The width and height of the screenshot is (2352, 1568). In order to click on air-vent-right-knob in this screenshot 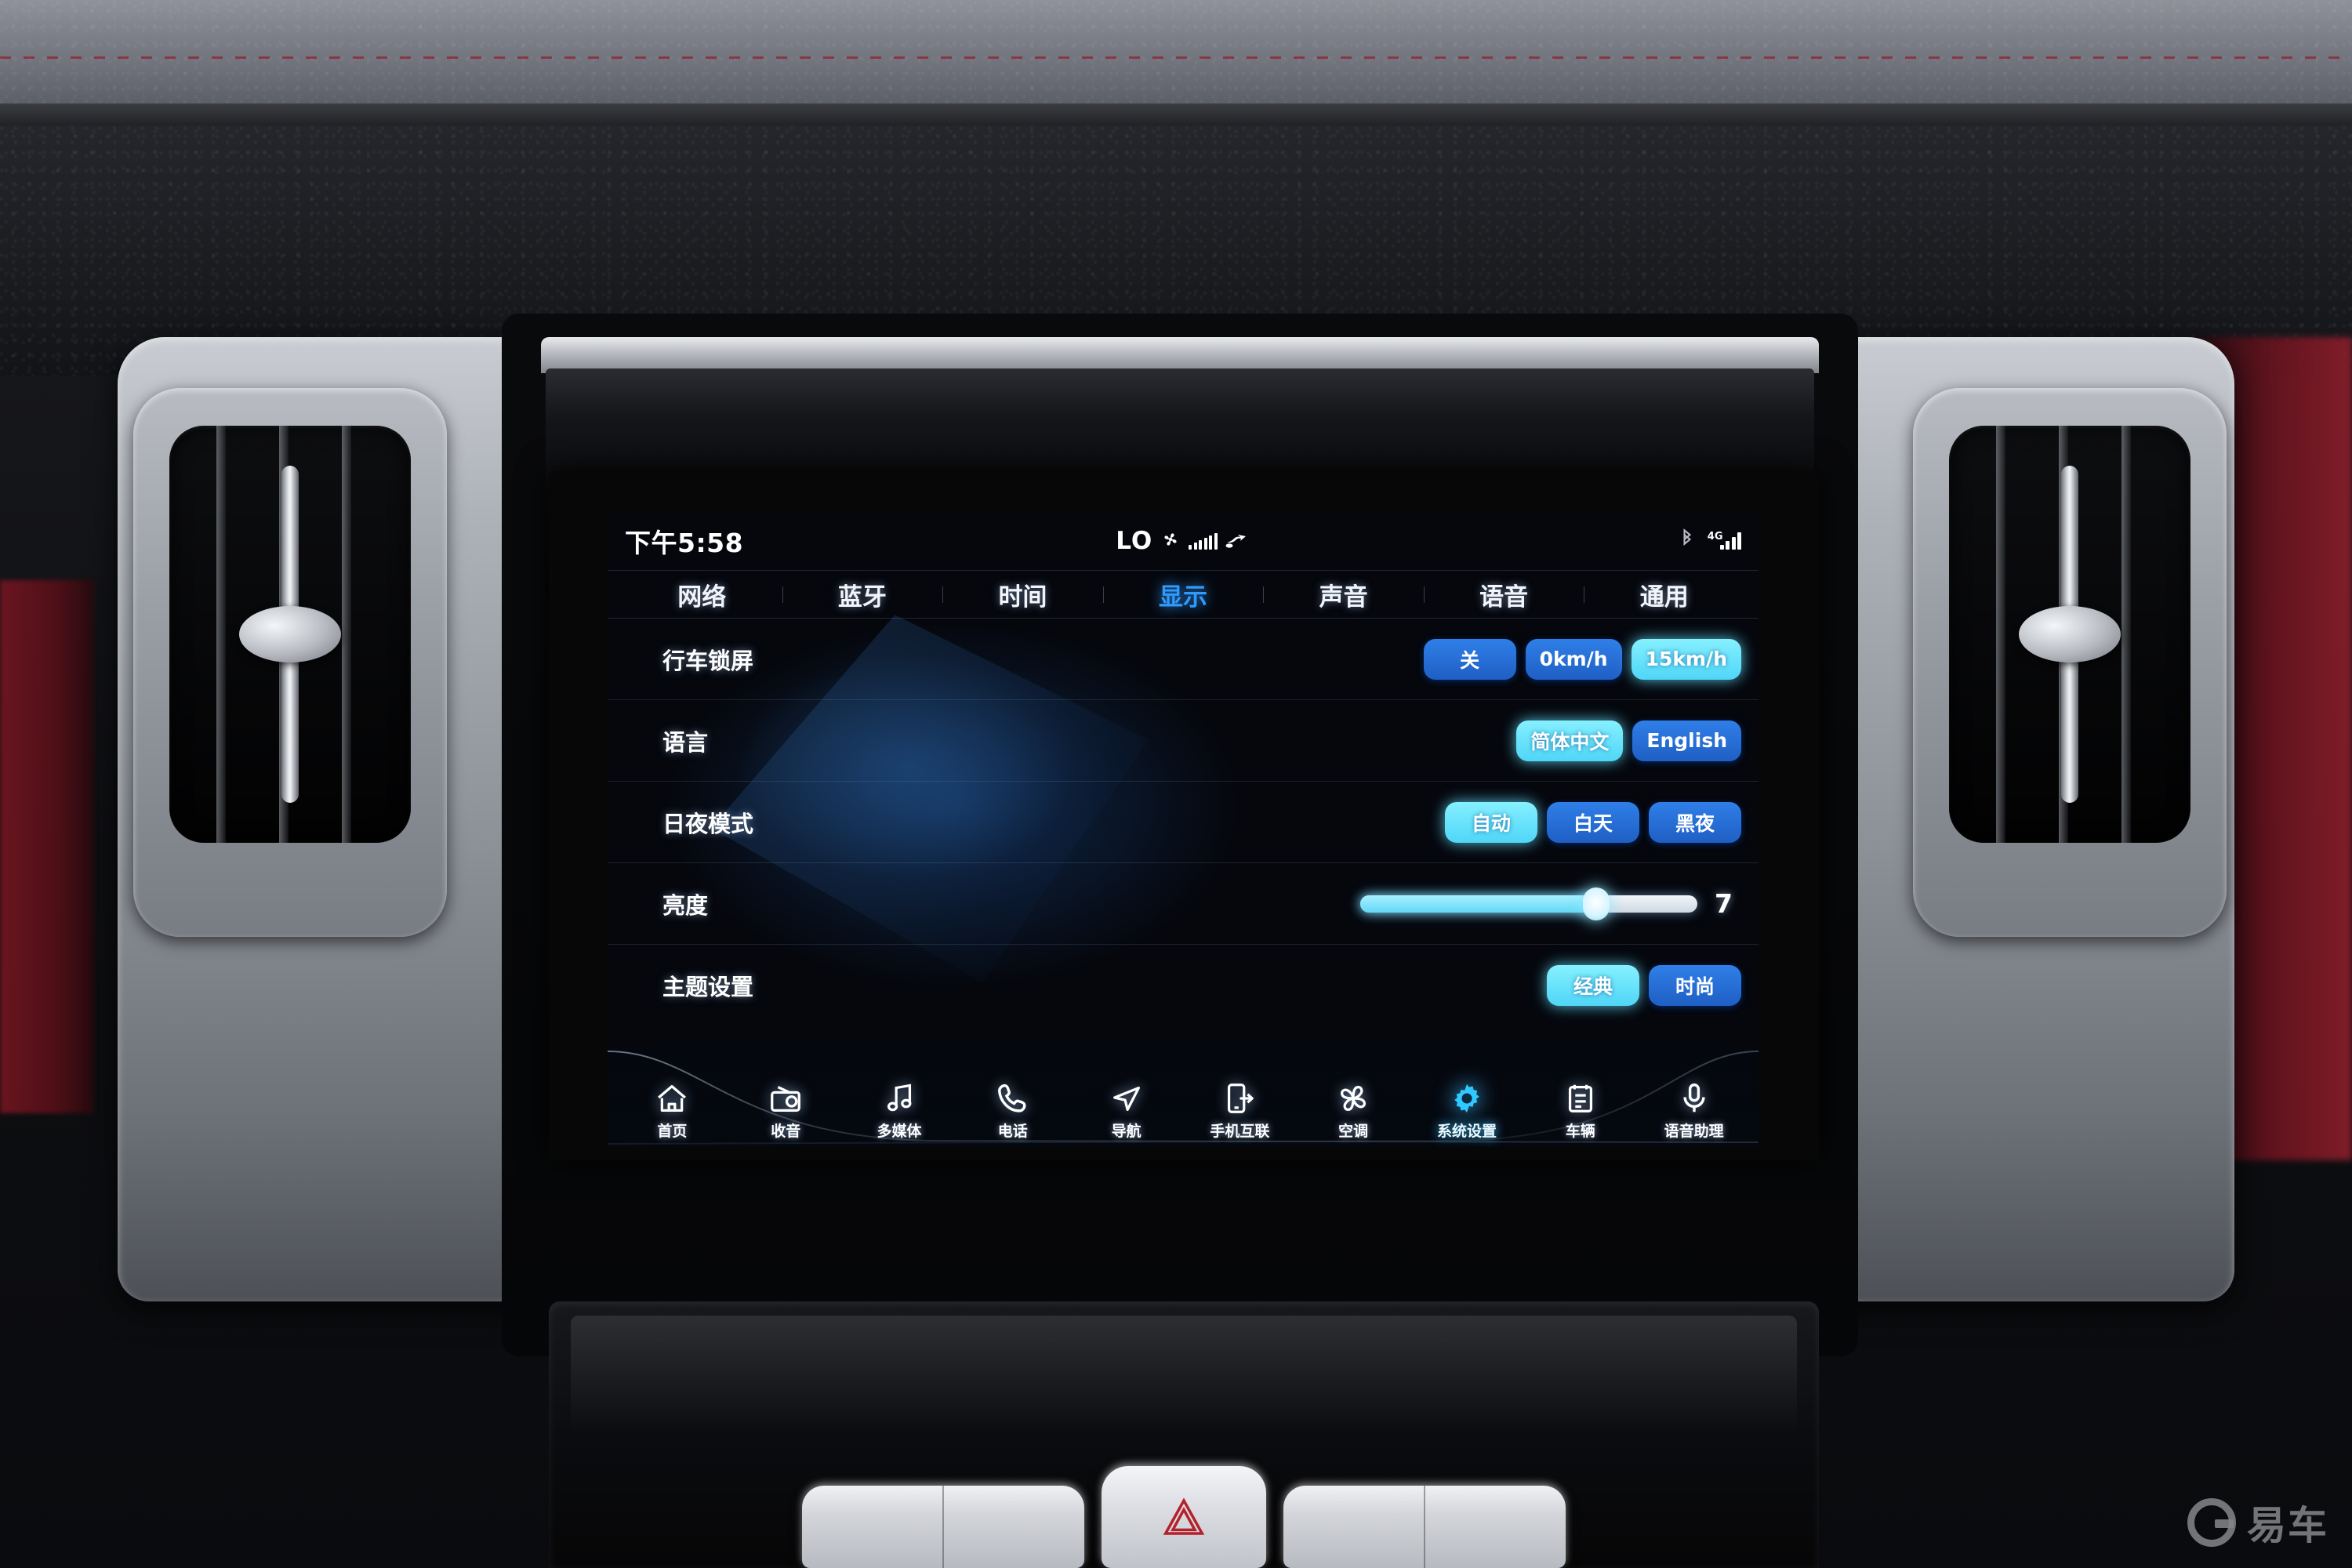, I will do `click(2069, 634)`.